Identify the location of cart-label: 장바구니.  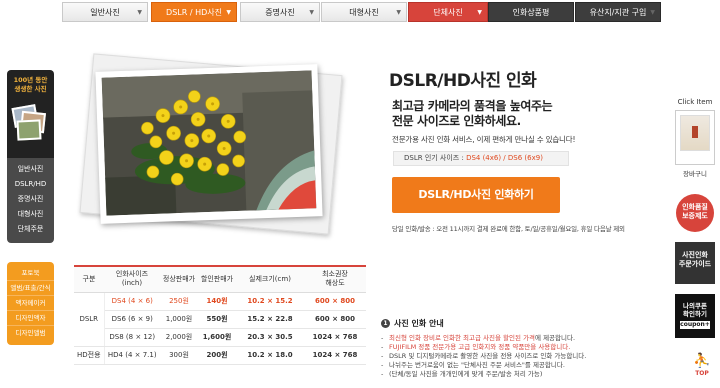
(695, 173).